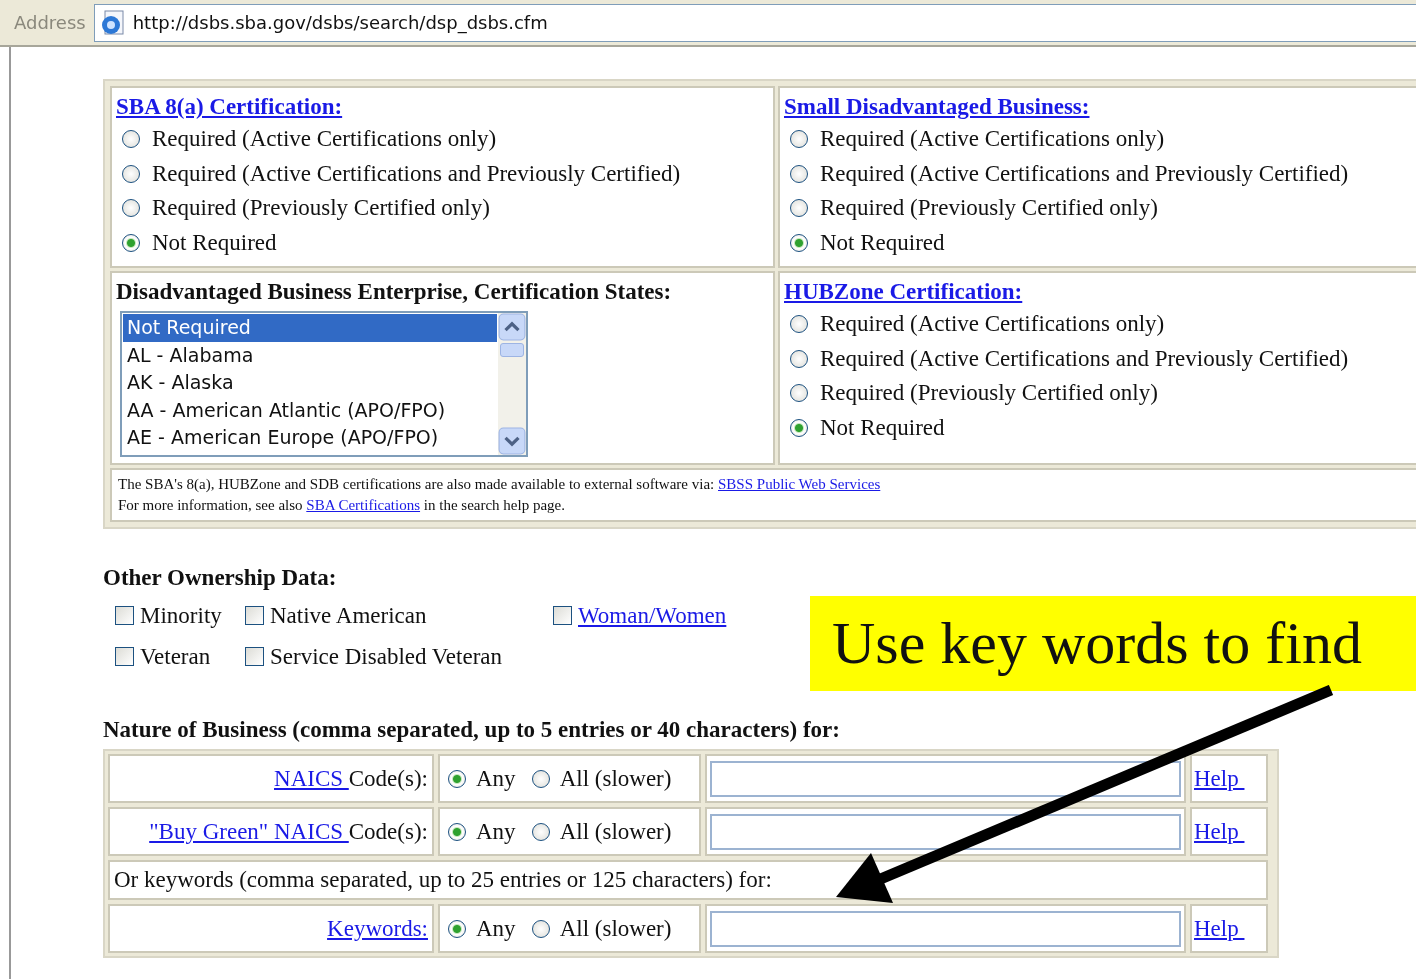  I want to click on field-link: "Buy Green" NAICS, so click(249, 831).